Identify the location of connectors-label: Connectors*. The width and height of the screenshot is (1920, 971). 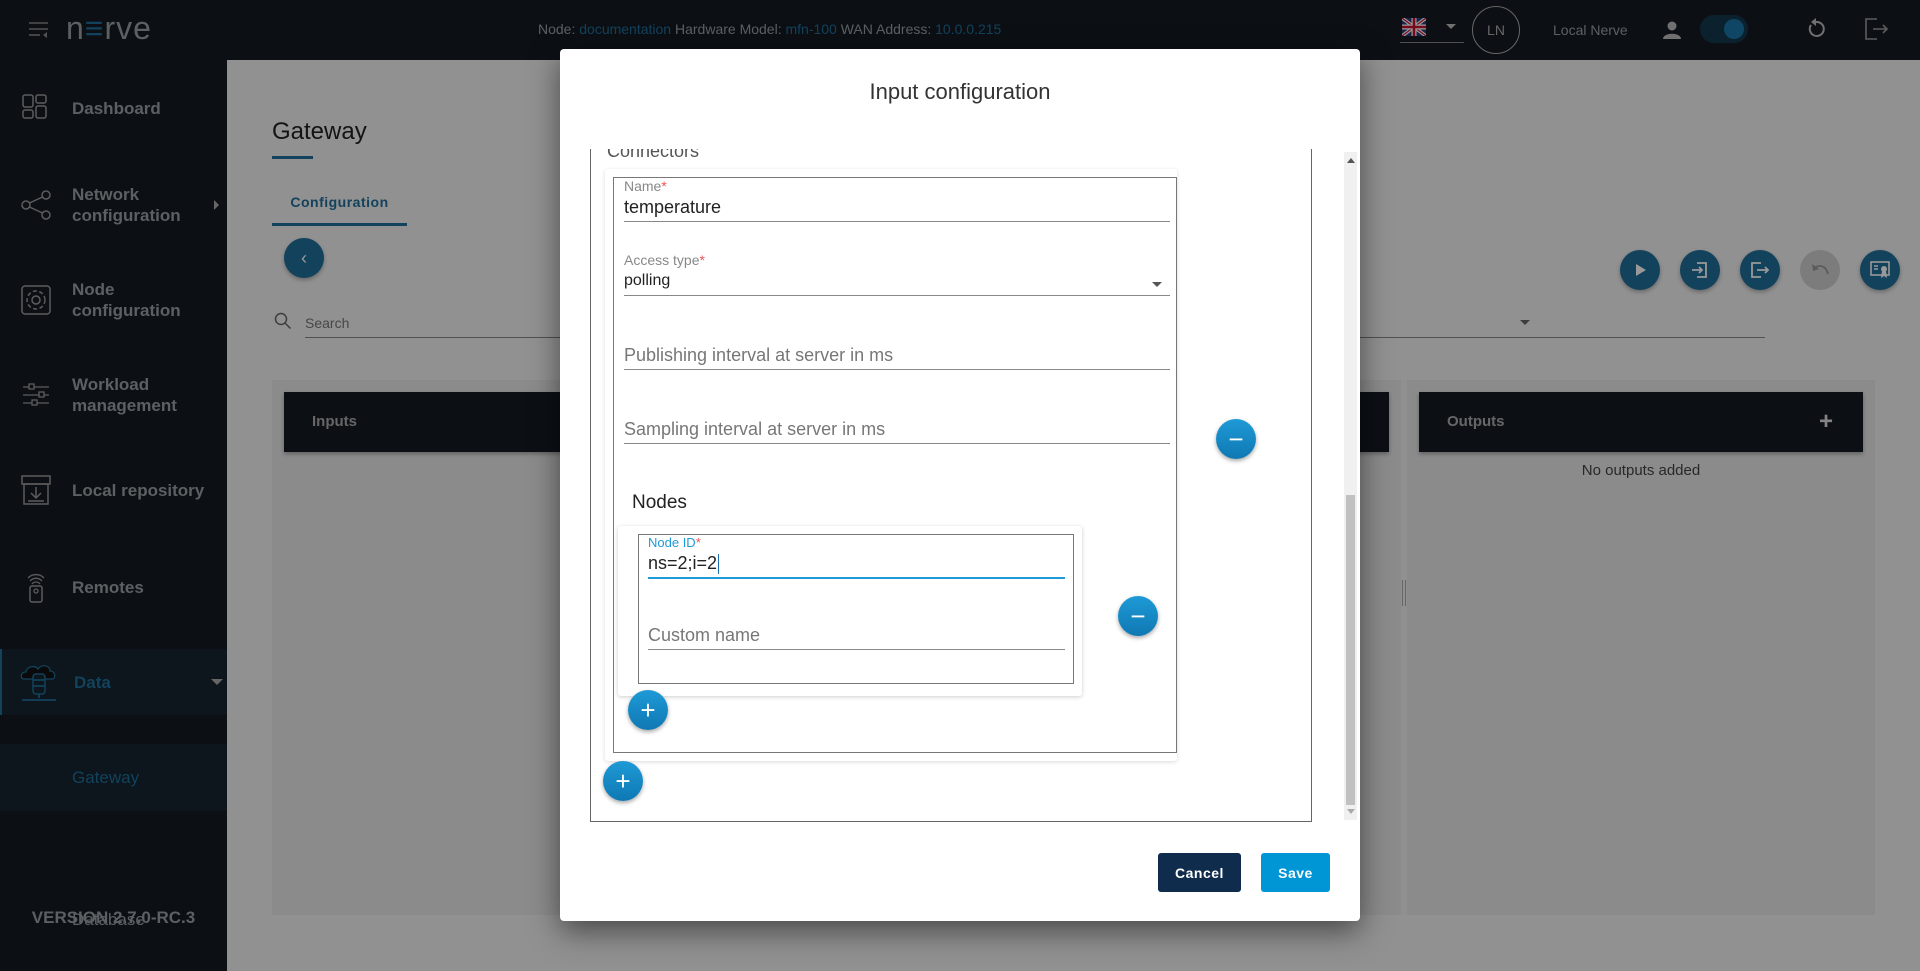
(655, 155).